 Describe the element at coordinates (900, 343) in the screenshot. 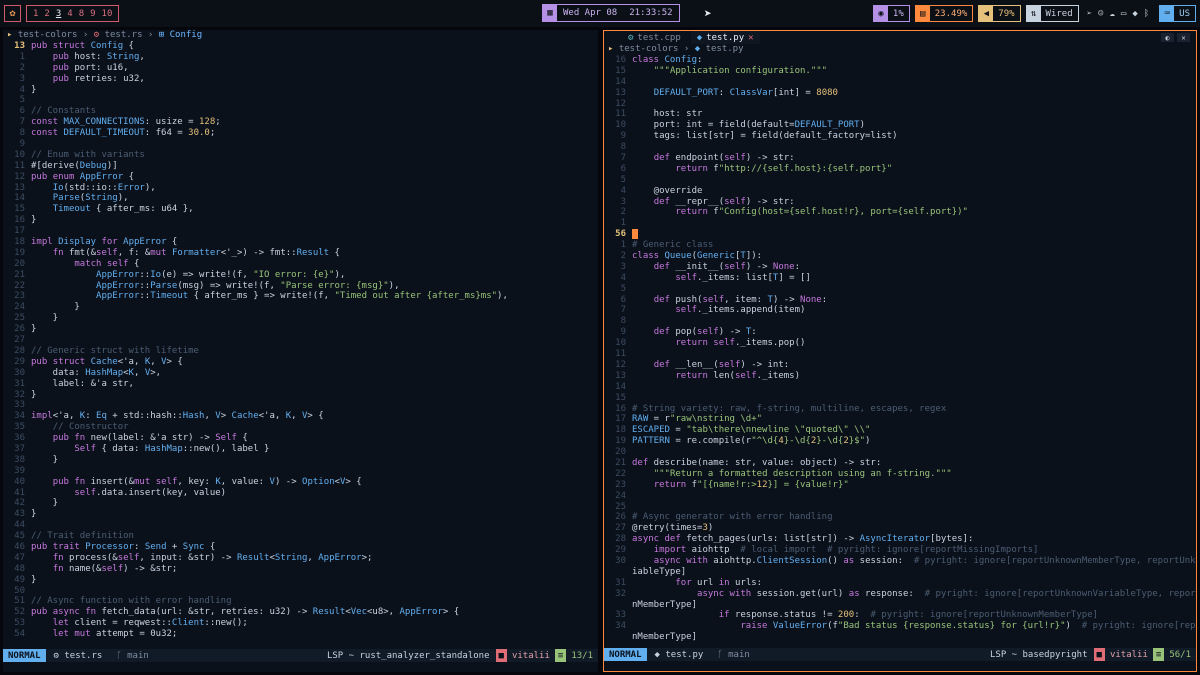

I see `code-line: 10 return self._items.pop()` at that location.